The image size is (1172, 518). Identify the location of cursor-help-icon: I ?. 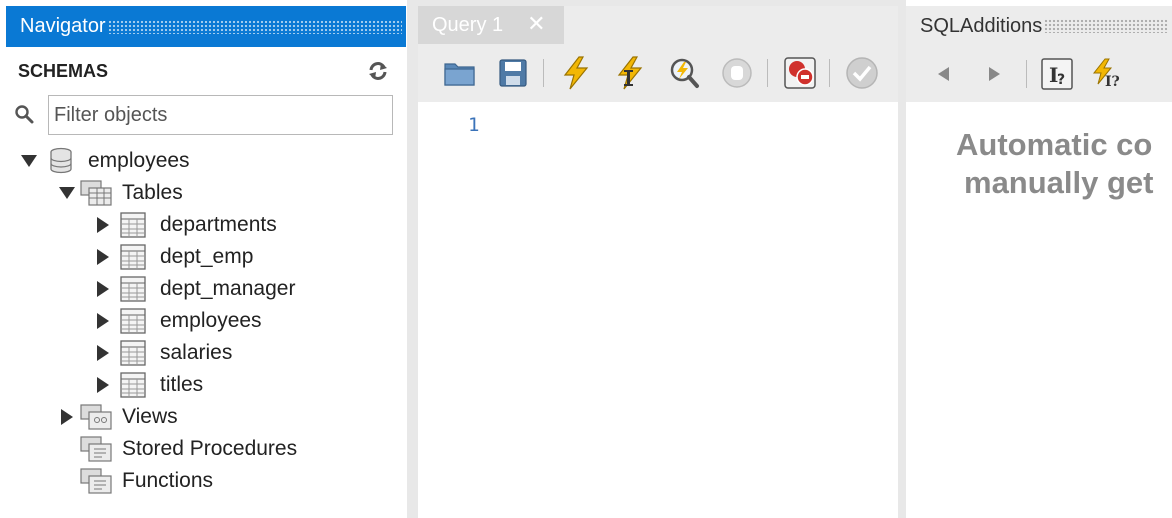
(1057, 74).